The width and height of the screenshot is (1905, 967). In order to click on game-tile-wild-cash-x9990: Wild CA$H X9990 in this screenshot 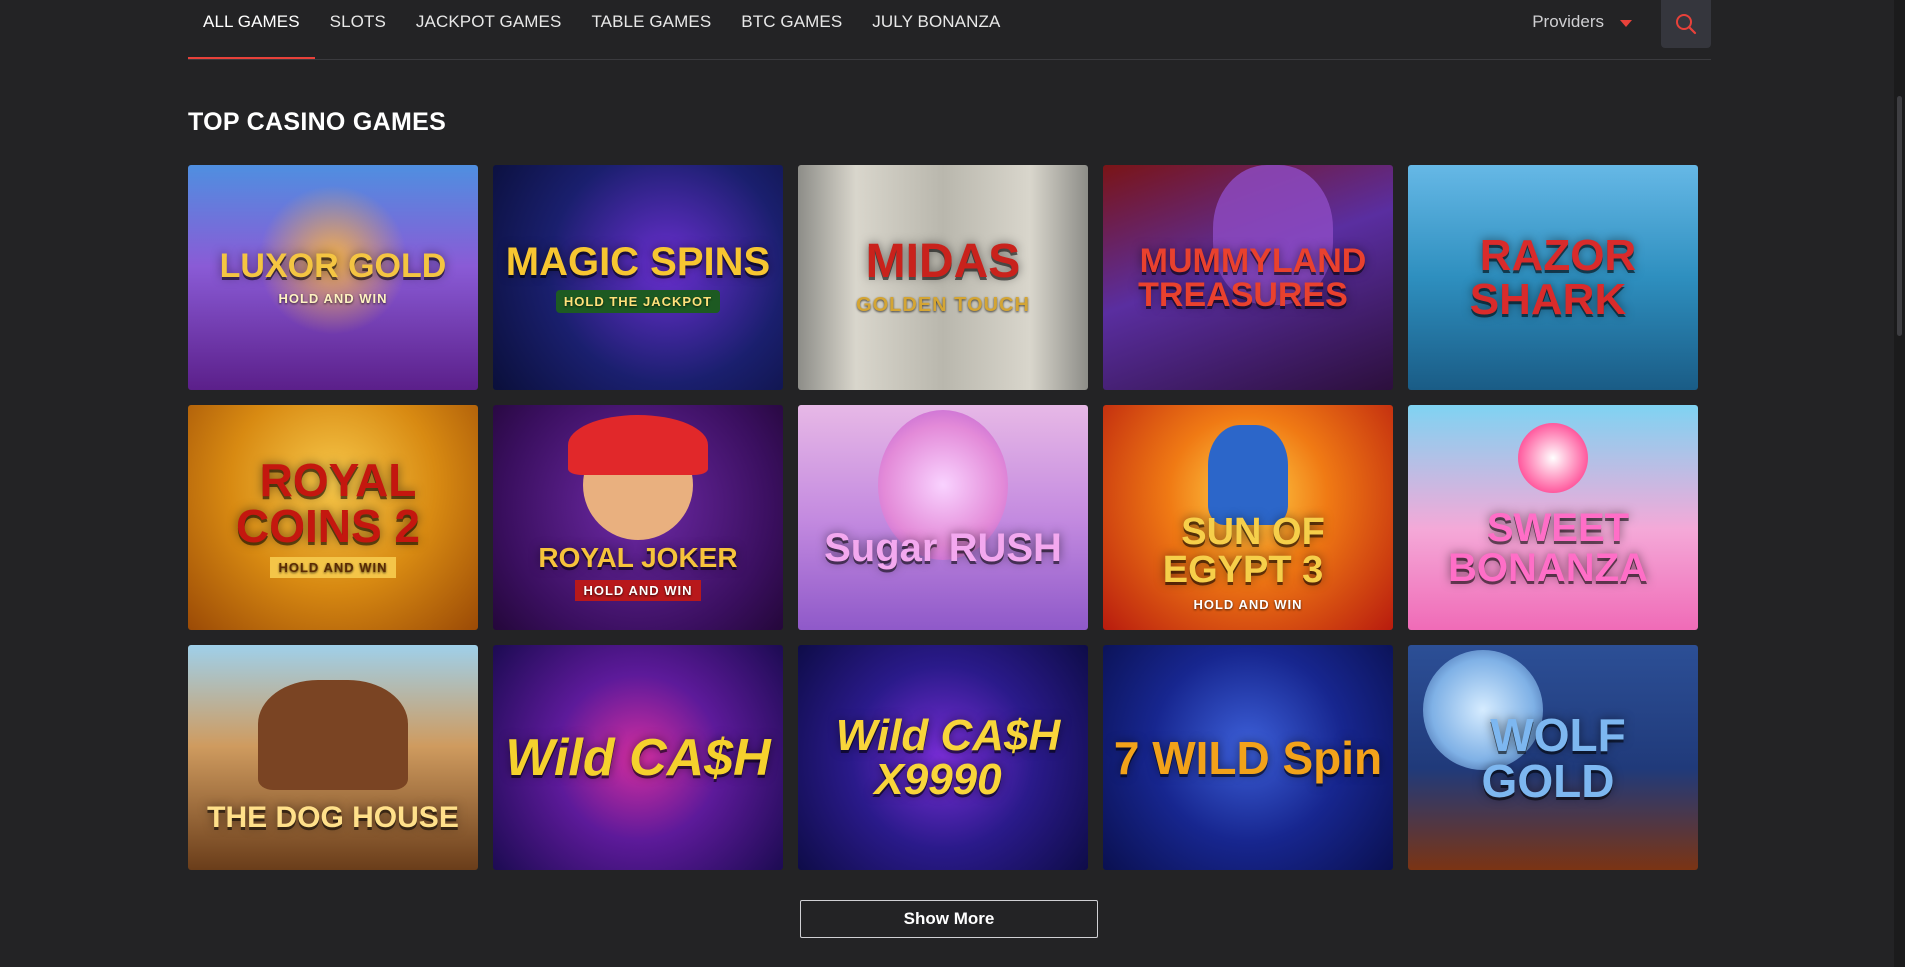, I will do `click(943, 757)`.